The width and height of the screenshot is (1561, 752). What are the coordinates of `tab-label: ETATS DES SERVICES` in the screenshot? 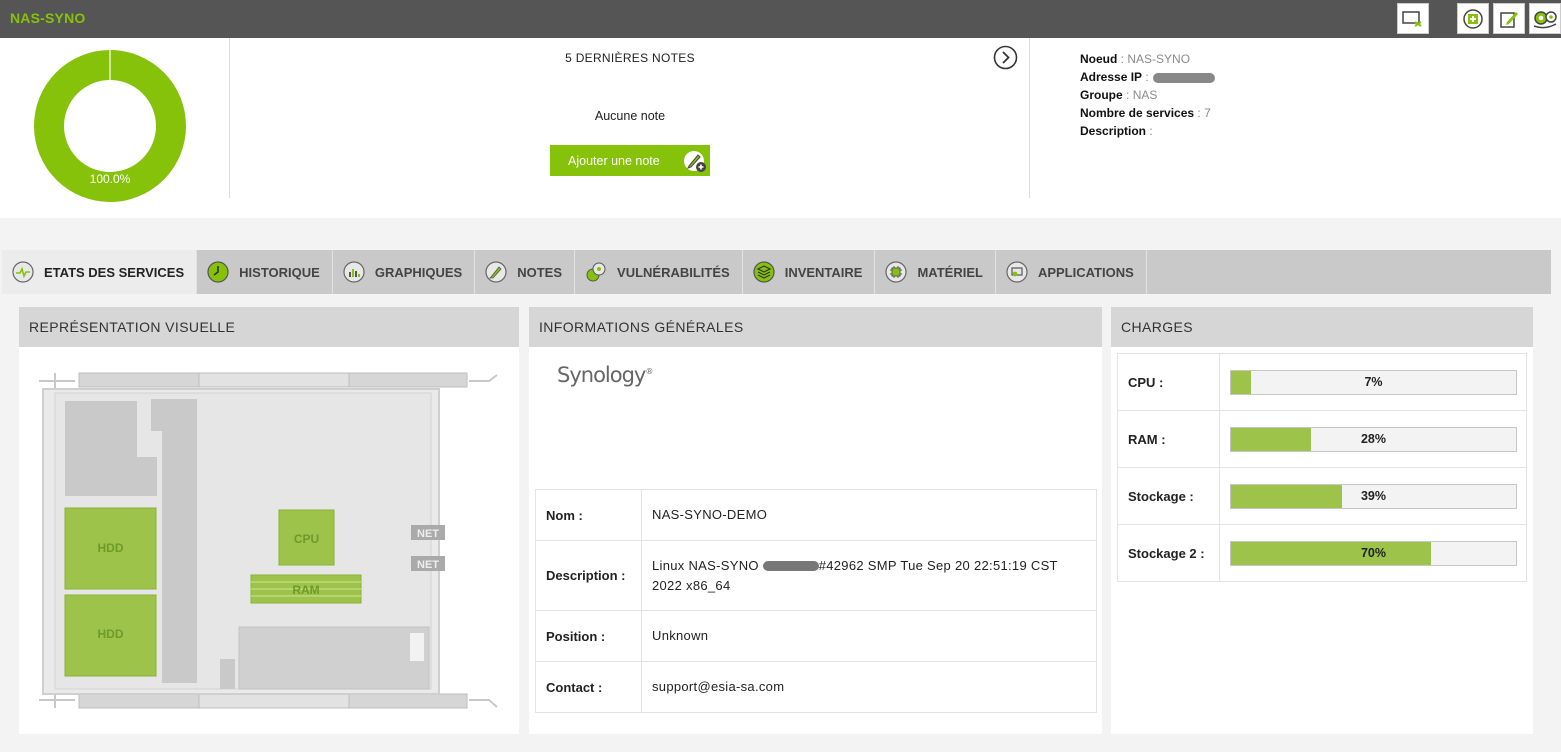 It's located at (114, 272).